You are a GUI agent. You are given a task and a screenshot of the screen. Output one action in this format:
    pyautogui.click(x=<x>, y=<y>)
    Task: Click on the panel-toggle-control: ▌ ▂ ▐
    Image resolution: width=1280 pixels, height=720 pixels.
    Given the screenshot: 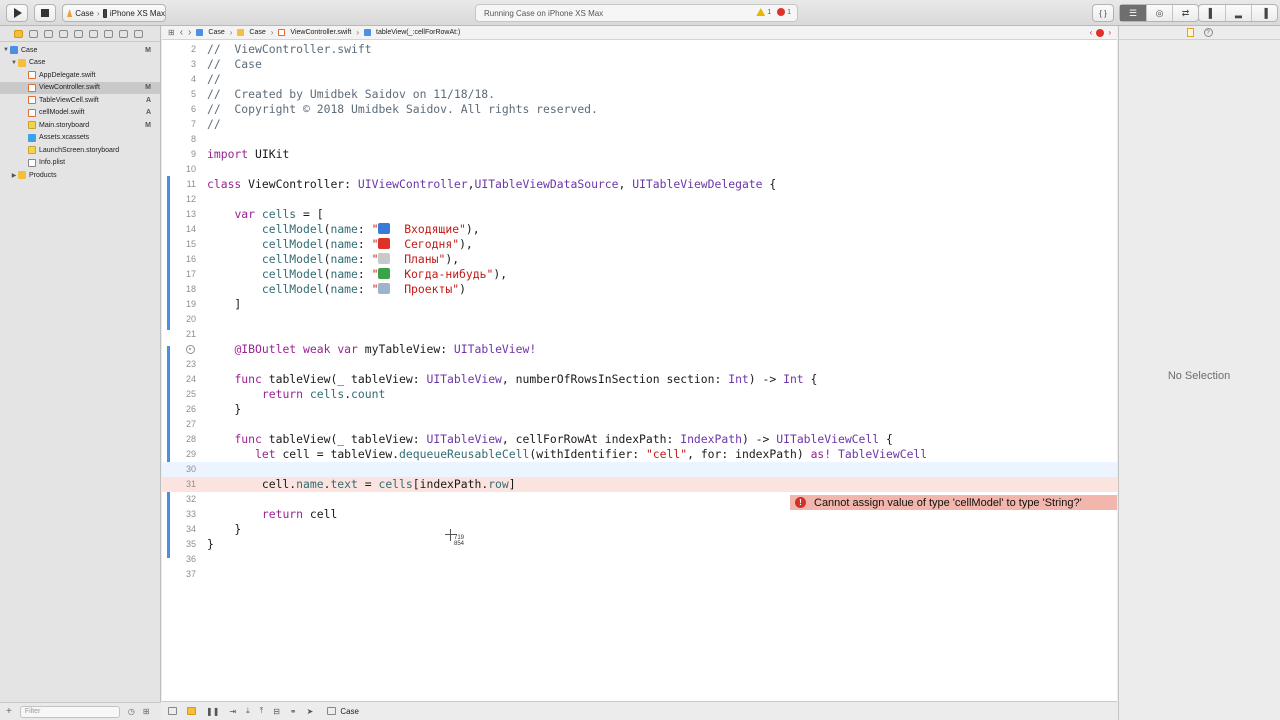 What is the action you would take?
    pyautogui.click(x=1238, y=13)
    